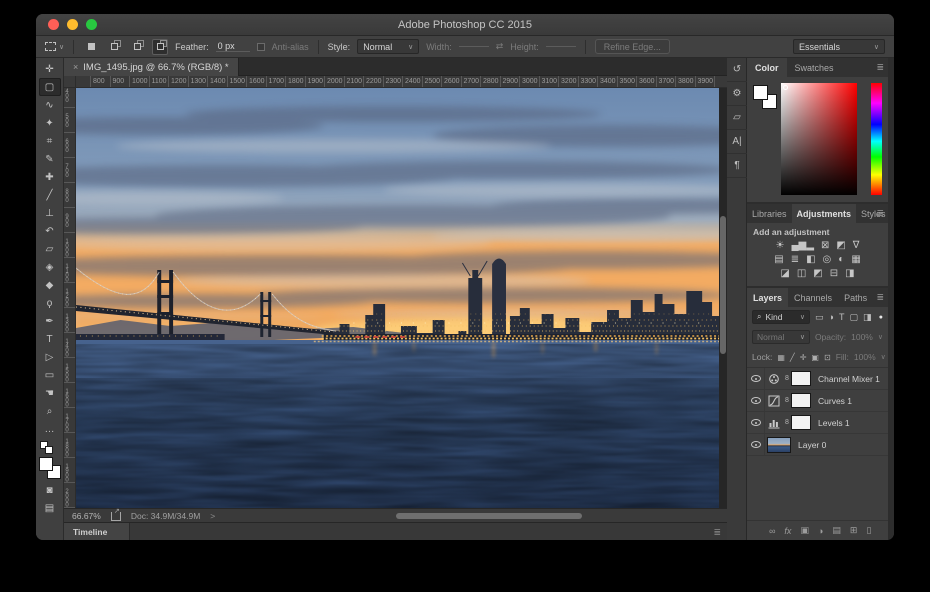  I want to click on eraser-tool: ▱, so click(50, 249).